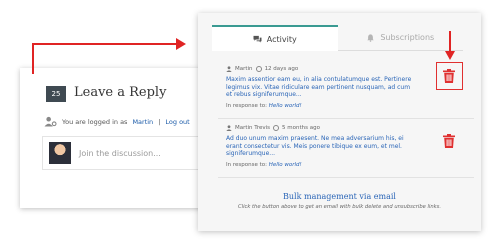  What do you see at coordinates (177, 122) in the screenshot?
I see `logout-link: Log out` at bounding box center [177, 122].